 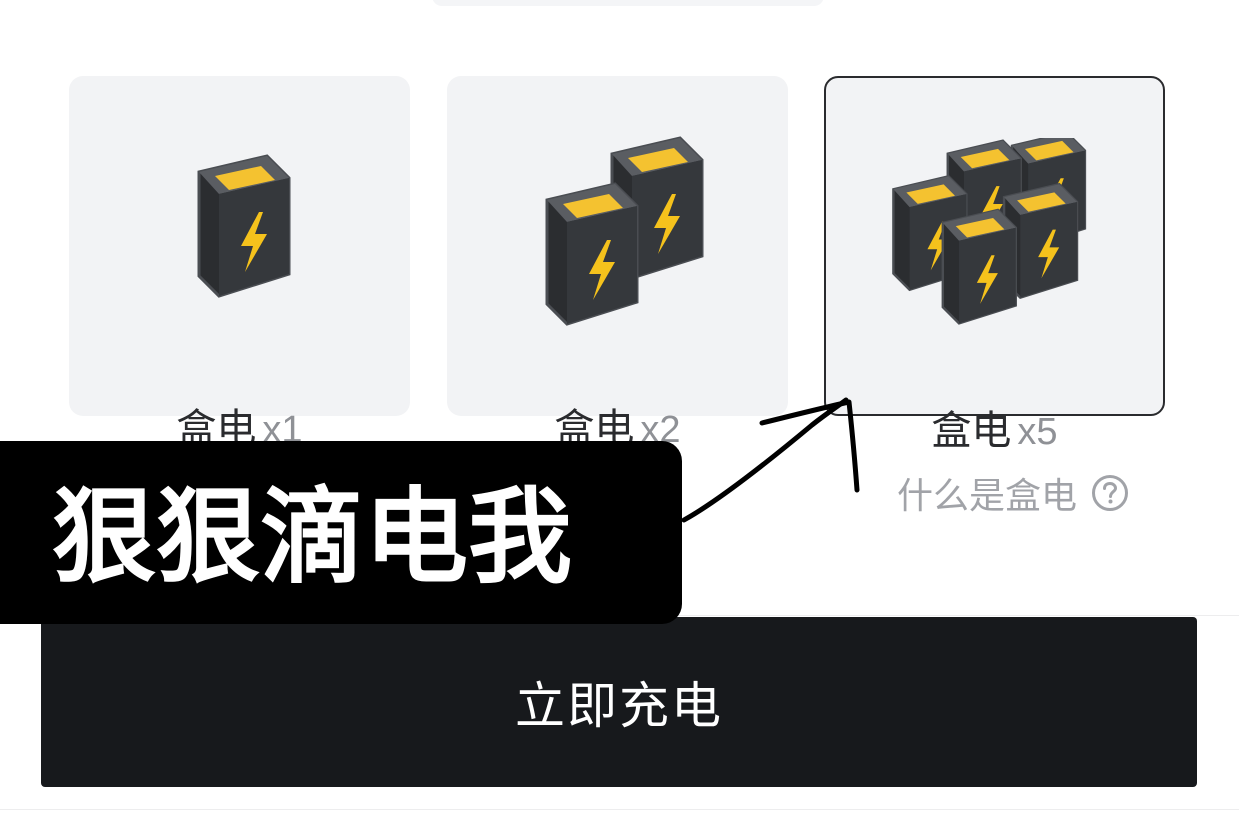 I want to click on package-card-2: 盒电 x2, so click(x=617, y=264).